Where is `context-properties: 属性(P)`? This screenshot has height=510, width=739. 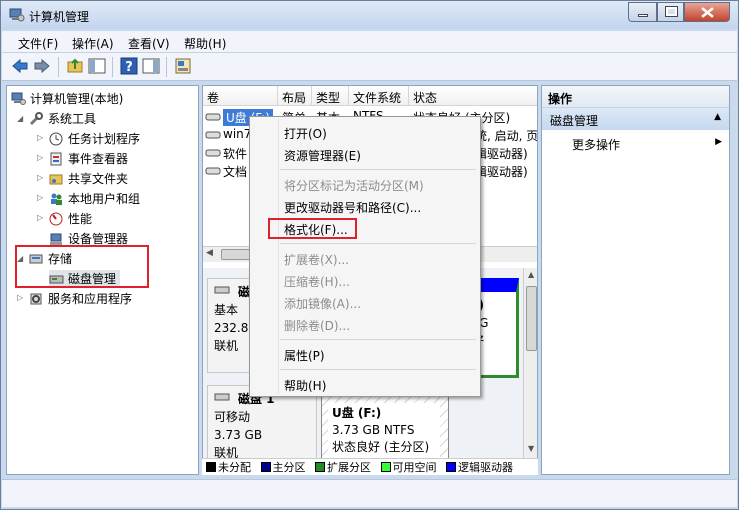
context-properties: 属性(P) is located at coordinates (304, 357).